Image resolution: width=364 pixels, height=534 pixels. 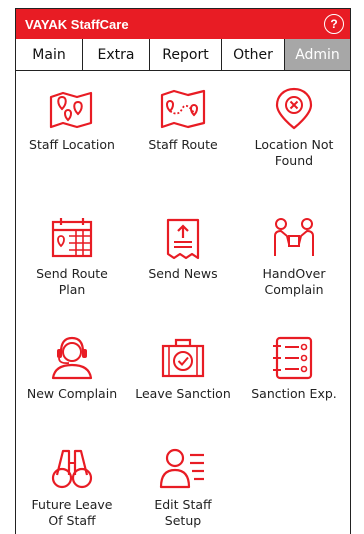 I want to click on location-not-found-icon, so click(x=294, y=108).